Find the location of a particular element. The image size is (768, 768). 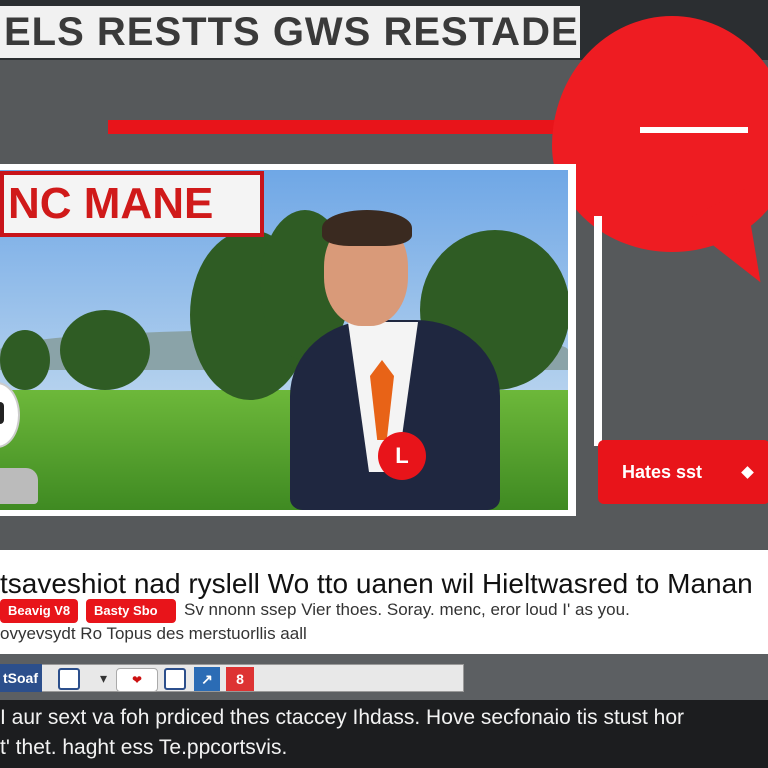

lower-third-name-tag: NC MANE is located at coordinates (132, 204).